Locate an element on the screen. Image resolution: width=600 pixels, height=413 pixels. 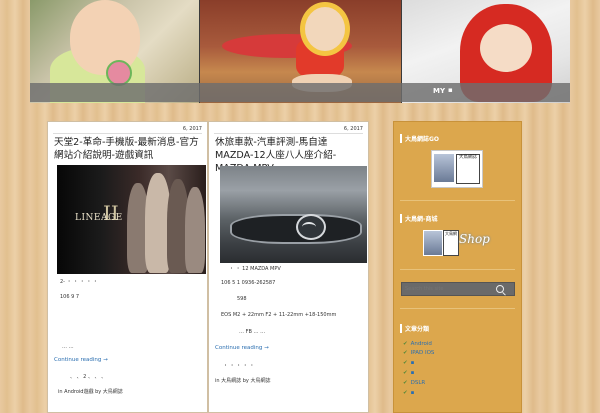
widget-title: 大鳥網-商城 is located at coordinates (419, 218).